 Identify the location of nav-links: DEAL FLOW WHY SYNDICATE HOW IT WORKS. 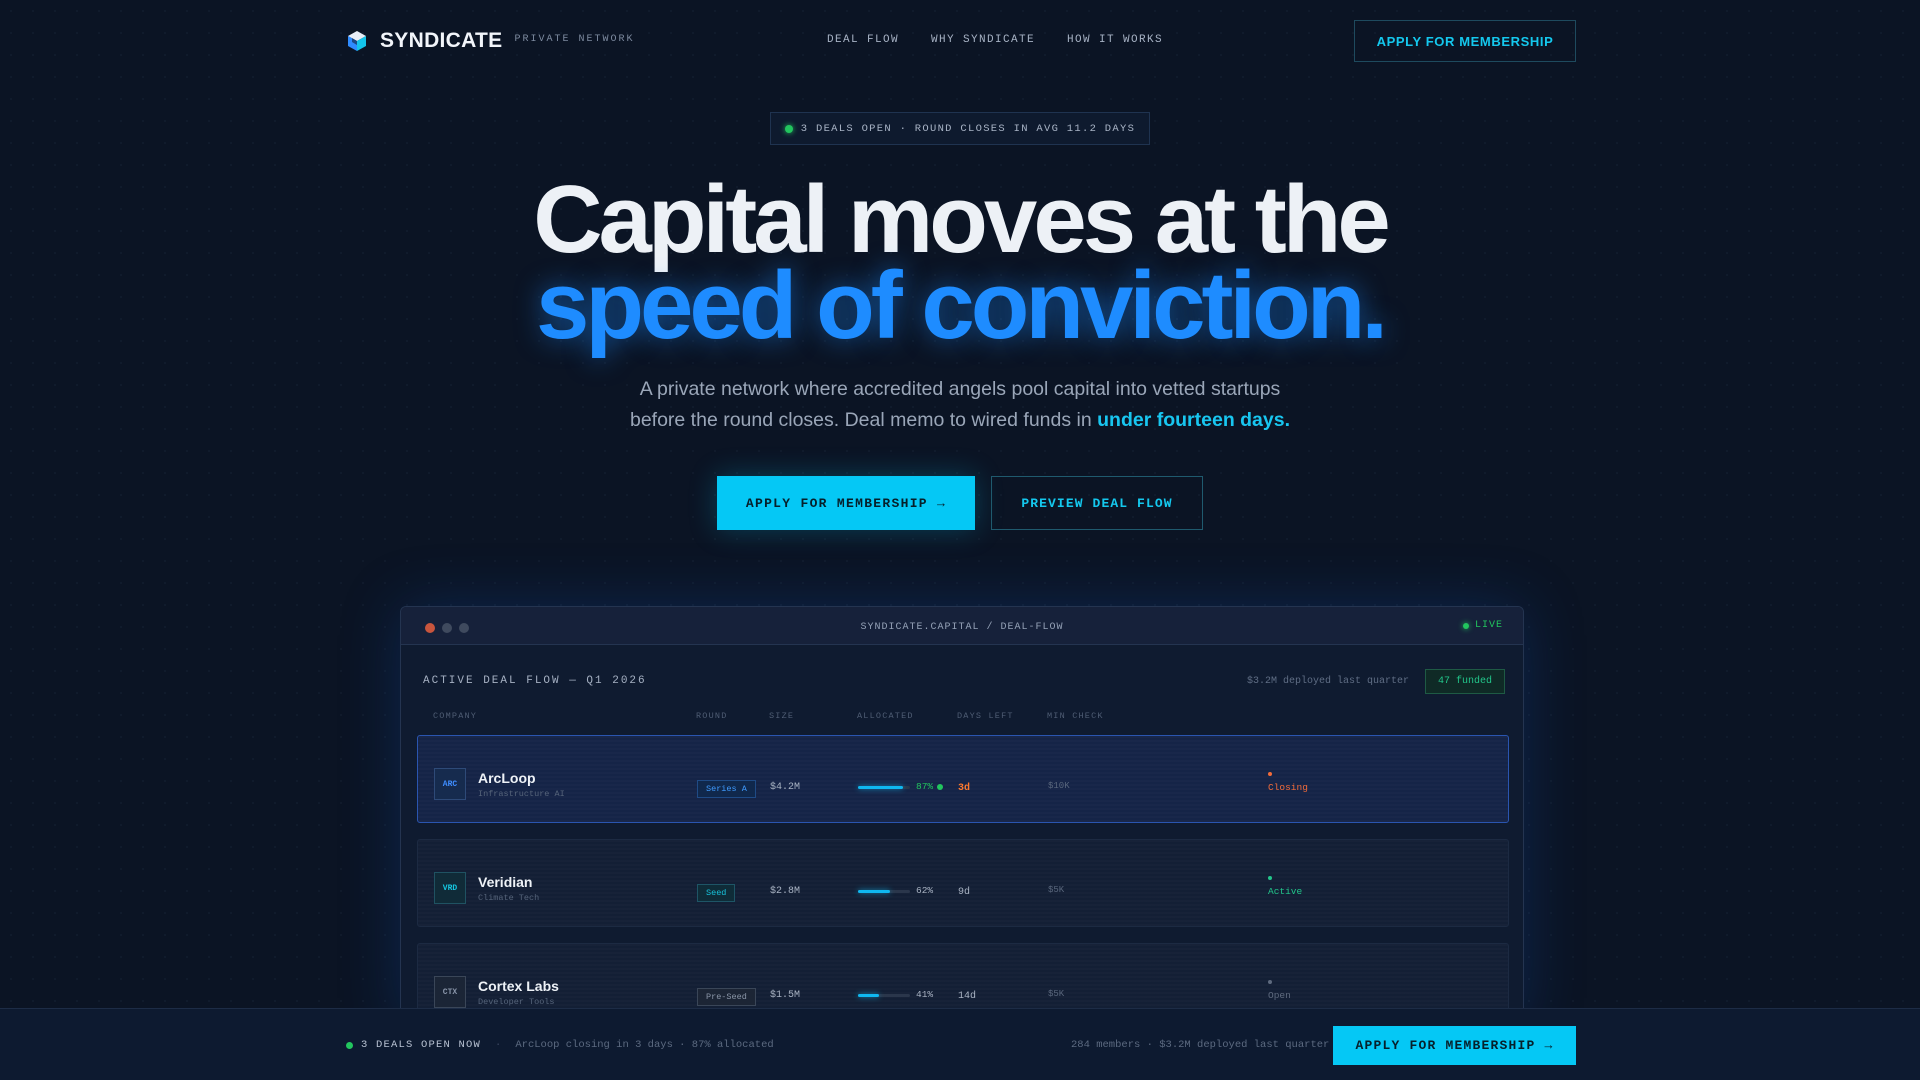
(1011, 40).